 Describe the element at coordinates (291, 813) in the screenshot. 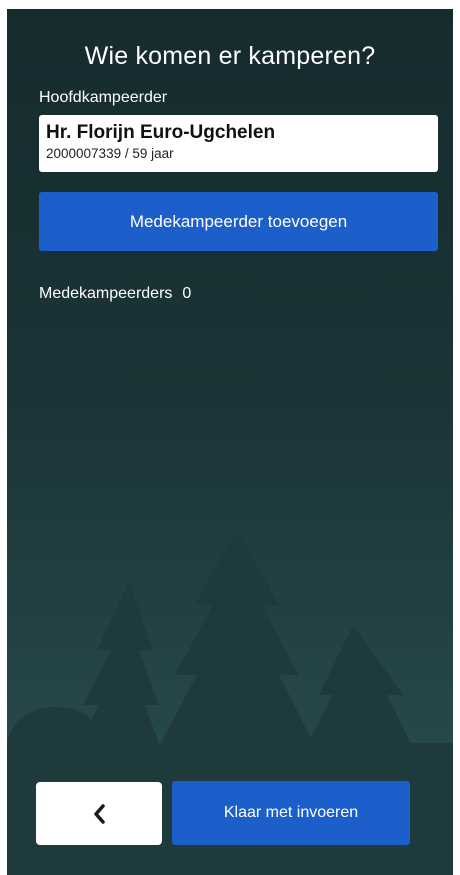

I see `done-button: Klaar met invoeren` at that location.